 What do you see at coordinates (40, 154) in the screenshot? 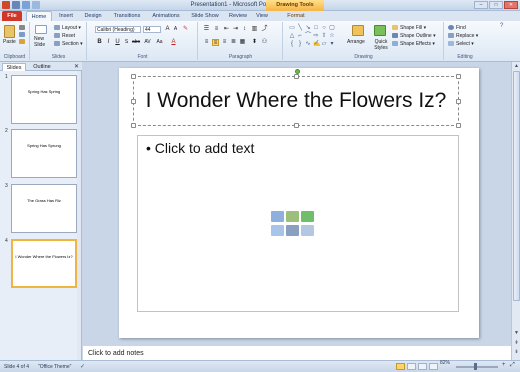
I see `slide-thumbnail: 2 Spring Has Sprung` at bounding box center [40, 154].